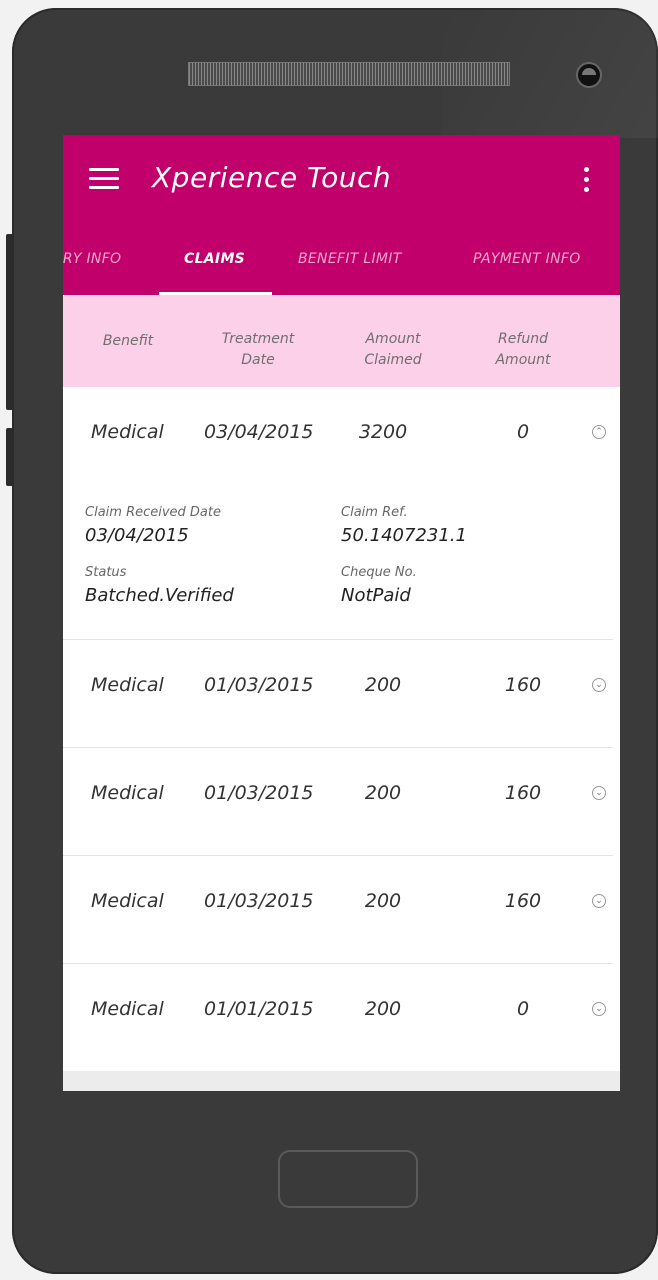 The height and width of the screenshot is (1280, 658). I want to click on claim-ref-value: 50.1407231.1, so click(404, 535).